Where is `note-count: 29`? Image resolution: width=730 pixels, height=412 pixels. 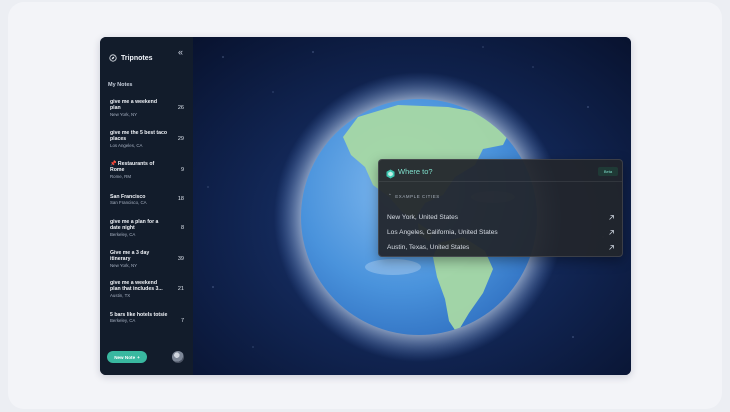
note-count: 29 is located at coordinates (180, 139).